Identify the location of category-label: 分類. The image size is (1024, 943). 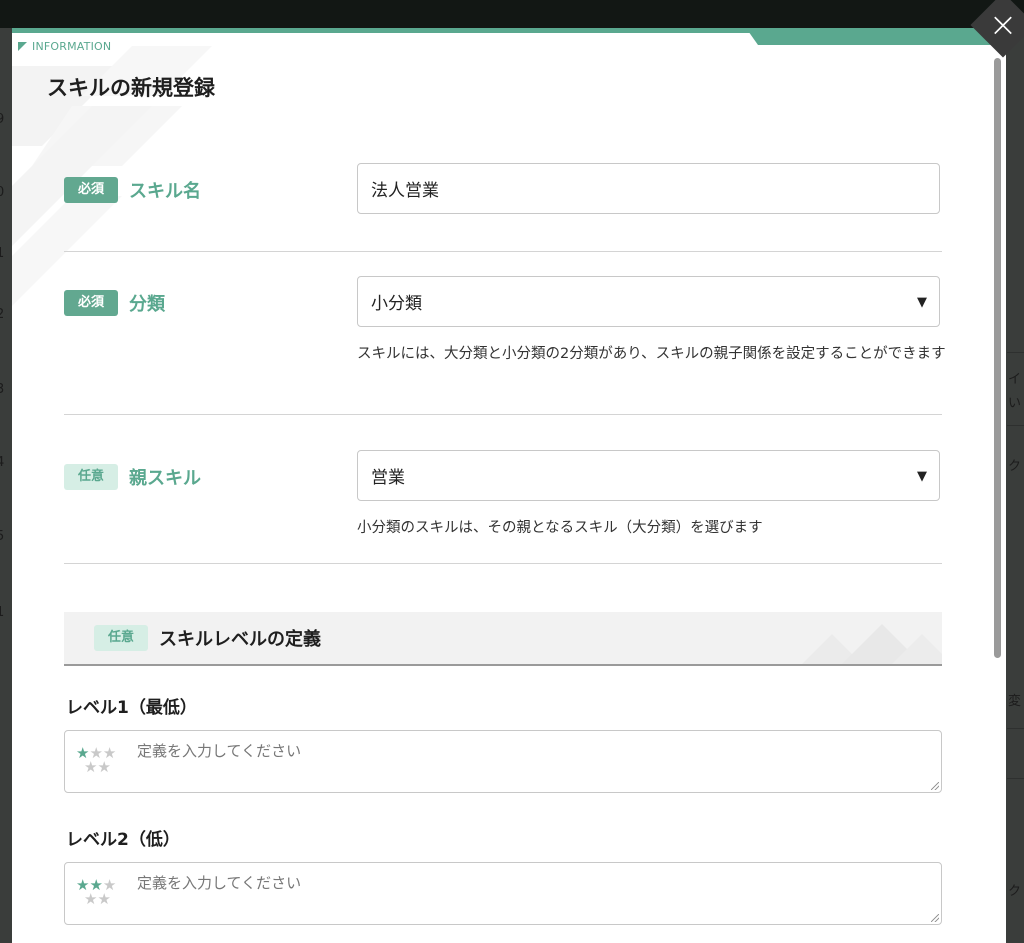
(147, 304).